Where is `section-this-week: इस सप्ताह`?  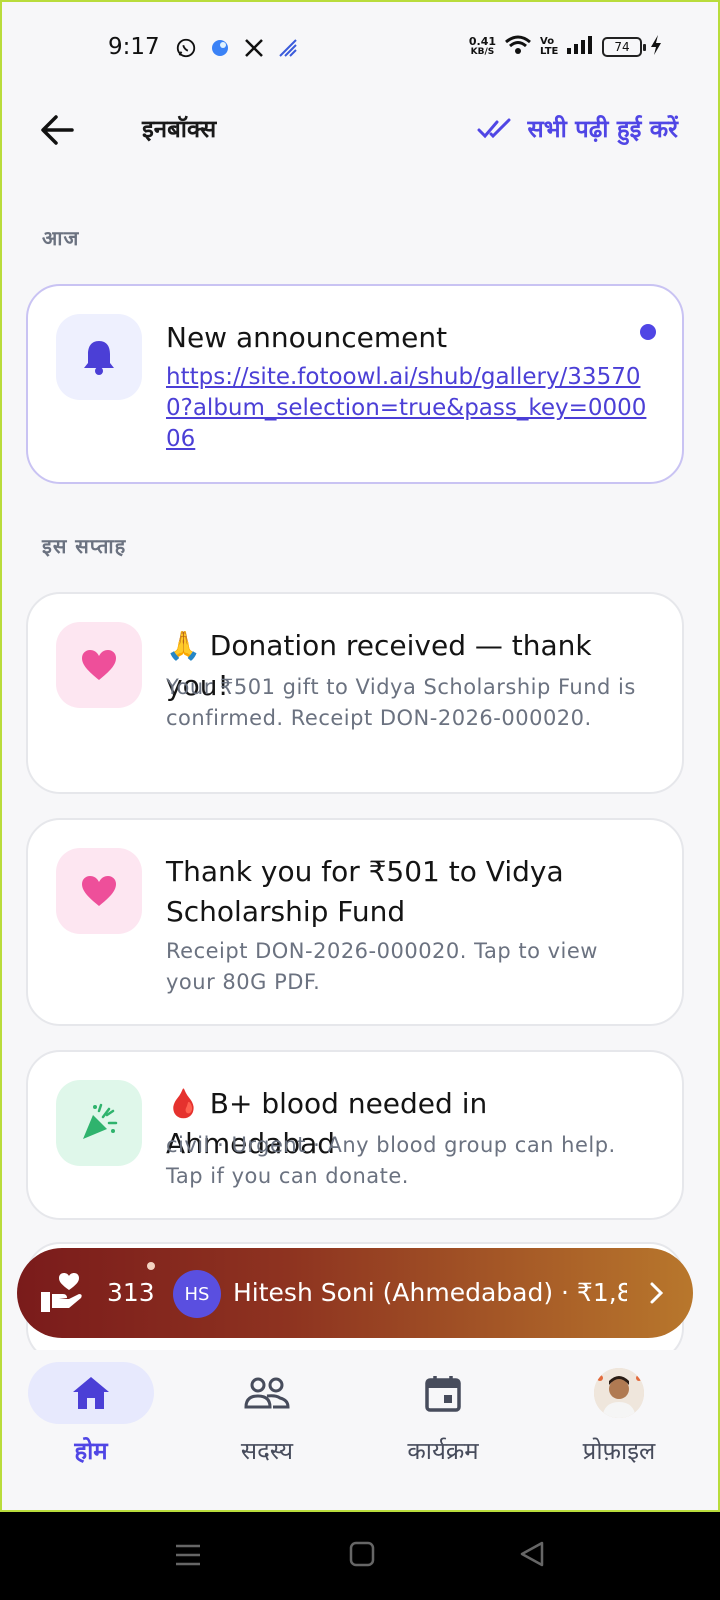 section-this-week: इस सप्ताह is located at coordinates (84, 546).